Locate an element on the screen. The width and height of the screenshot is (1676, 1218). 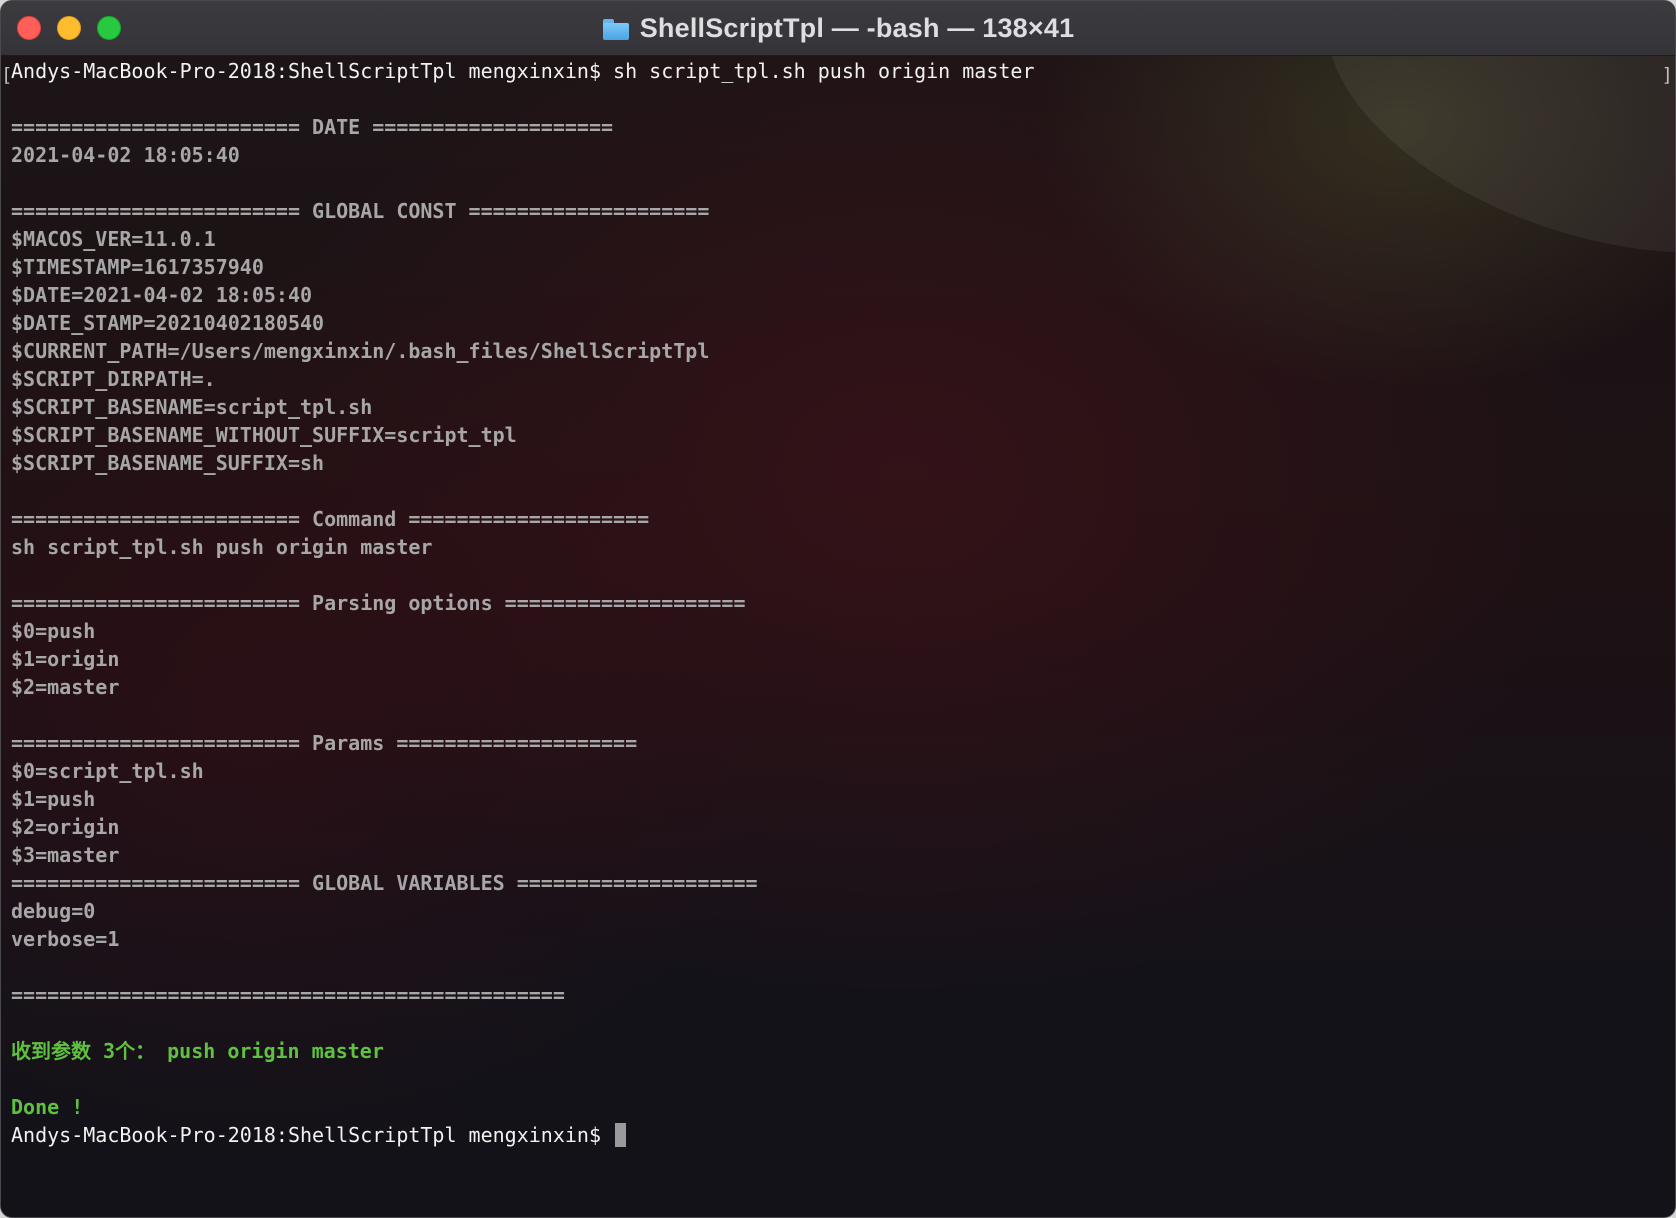
output-line: $2=origin is located at coordinates (65, 827).